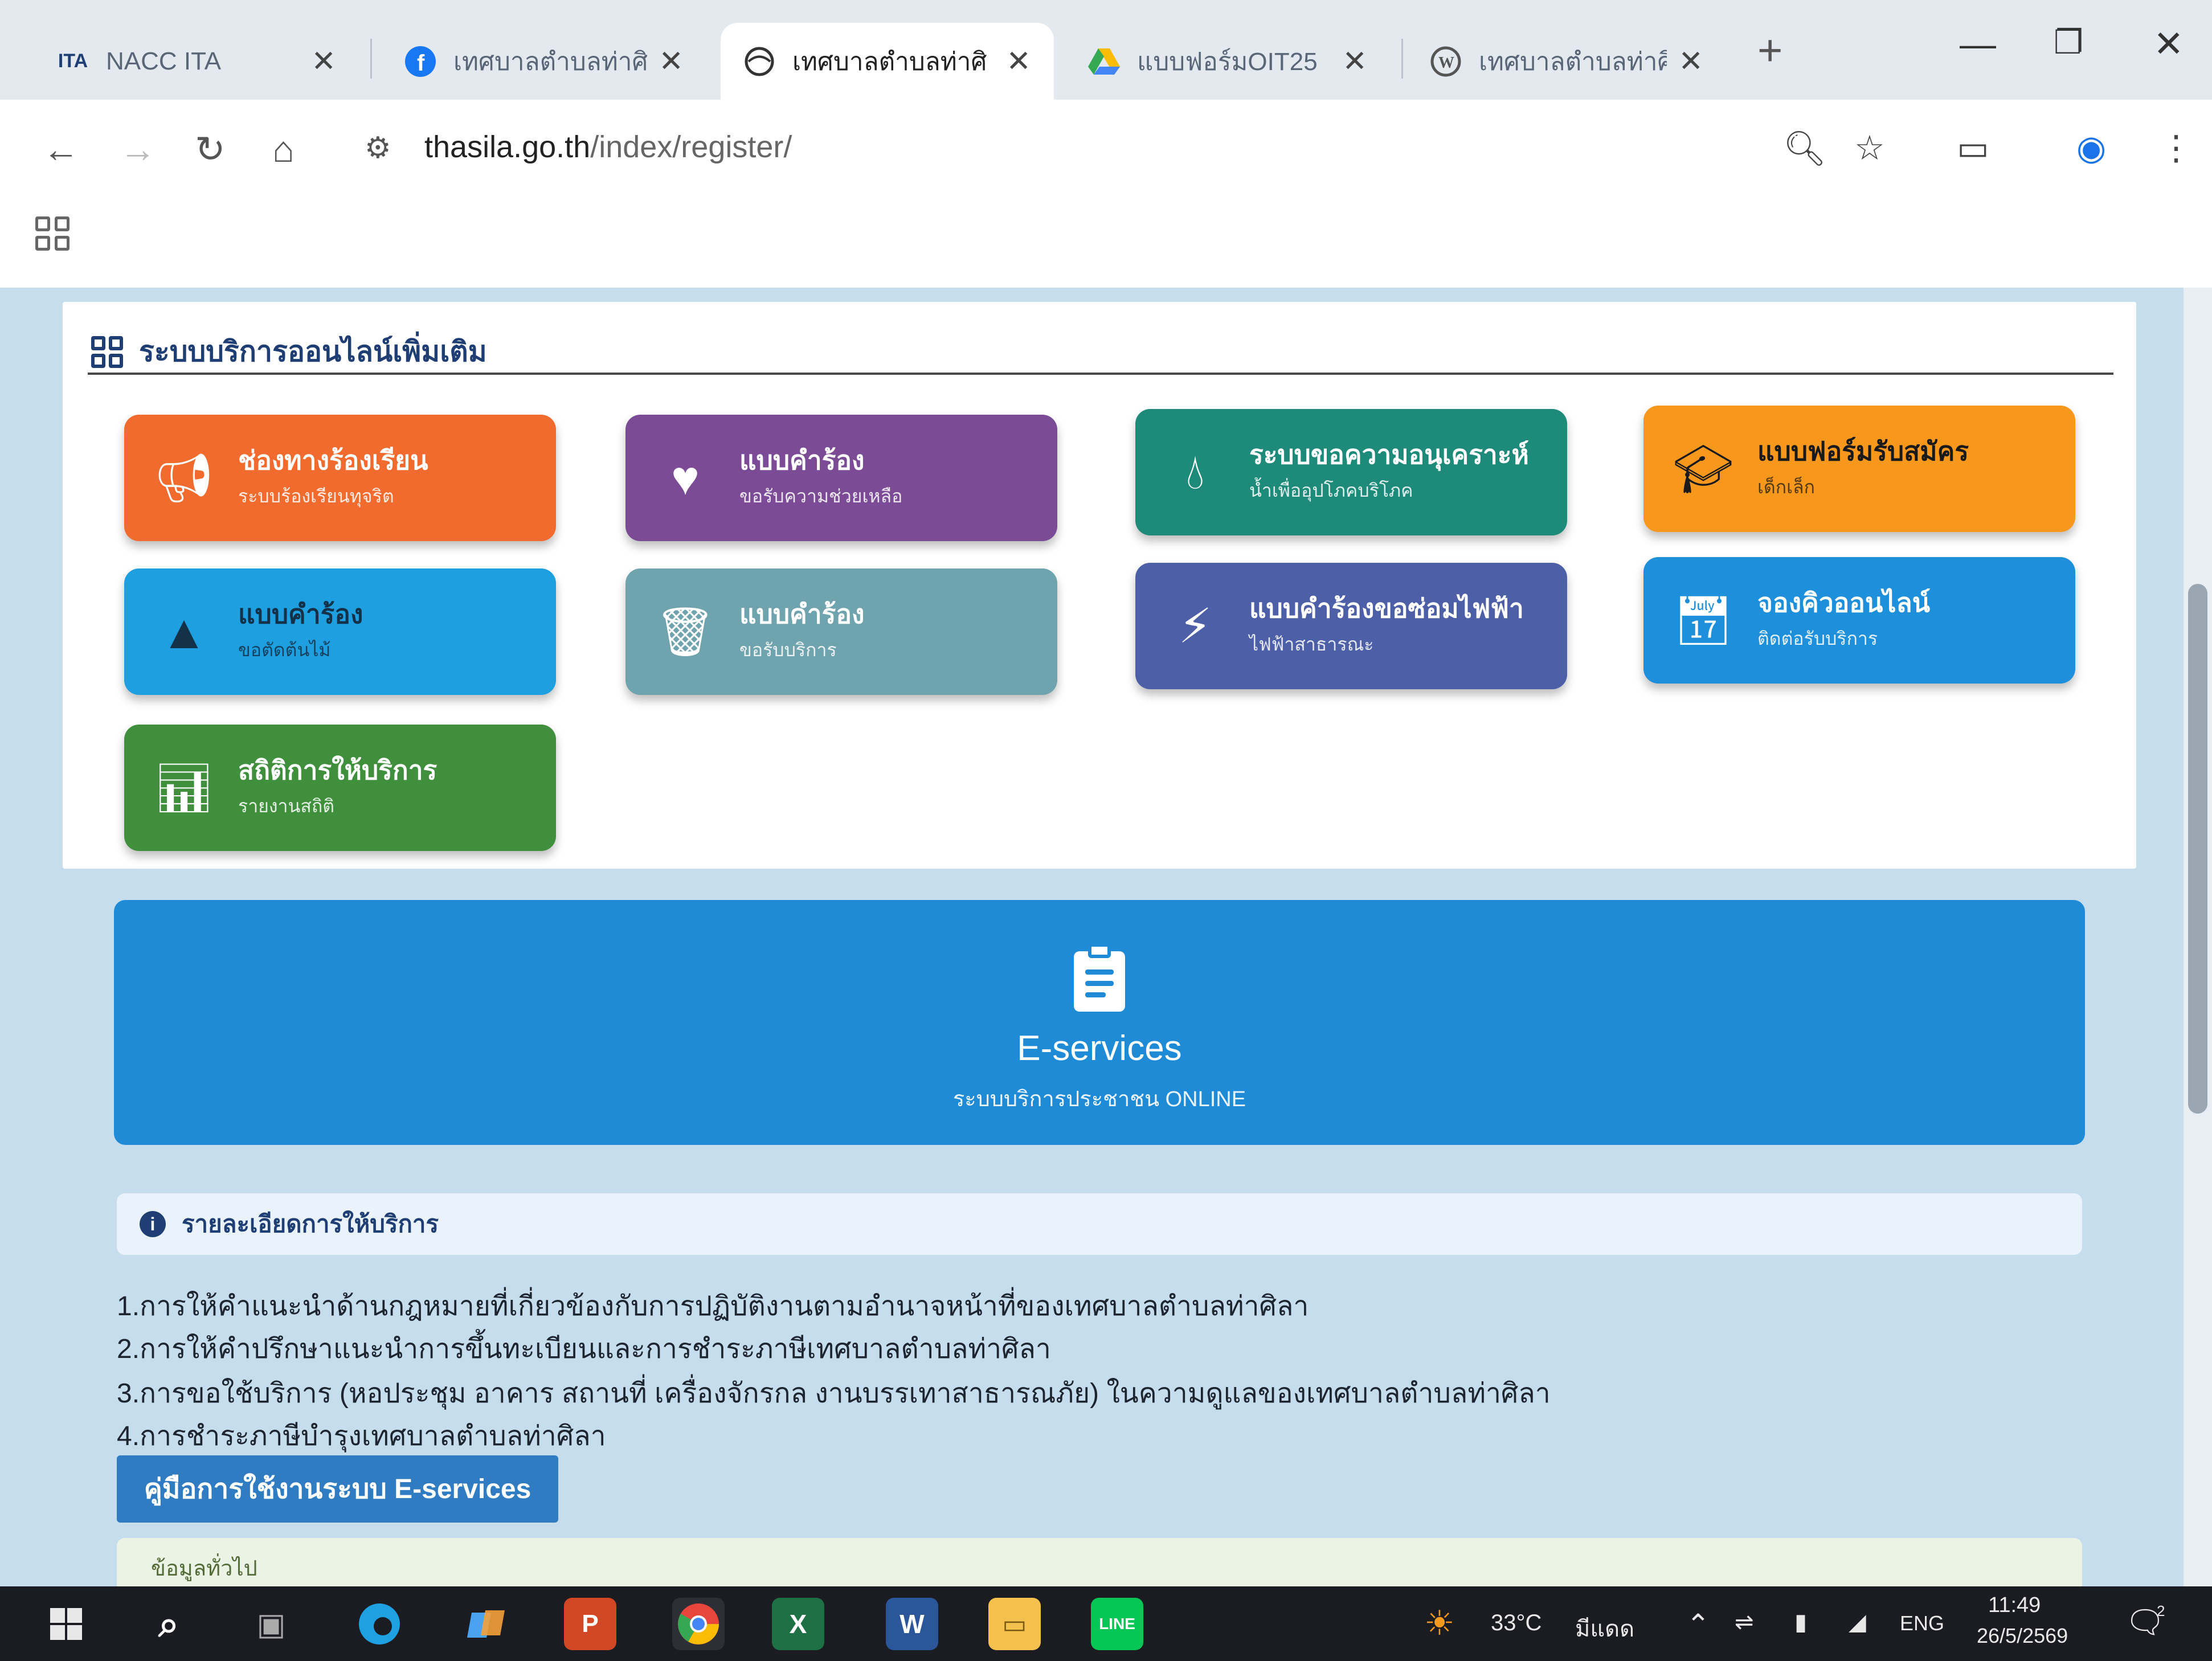 The width and height of the screenshot is (2212, 1661). Describe the element at coordinates (286, 807) in the screenshot. I see `service-subtitle: รายงานสถิติ` at that location.